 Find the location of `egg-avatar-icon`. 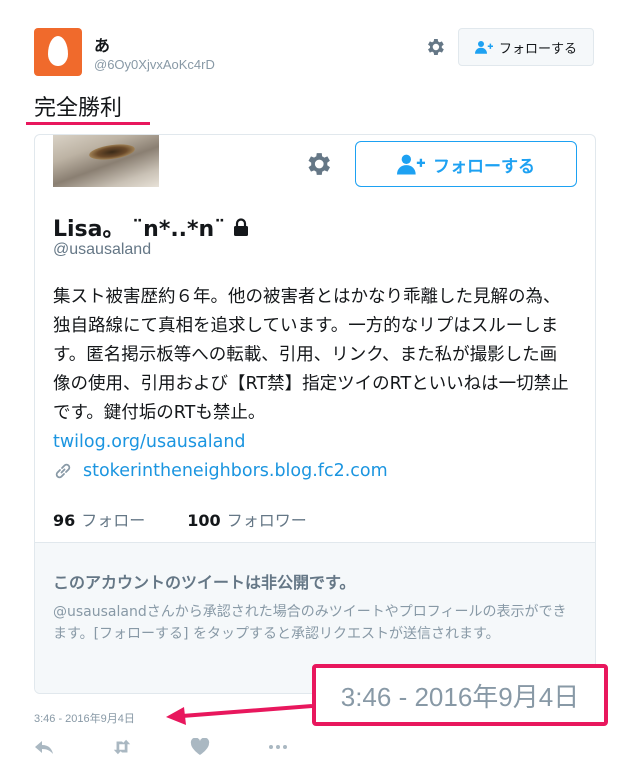

egg-avatar-icon is located at coordinates (58, 51).